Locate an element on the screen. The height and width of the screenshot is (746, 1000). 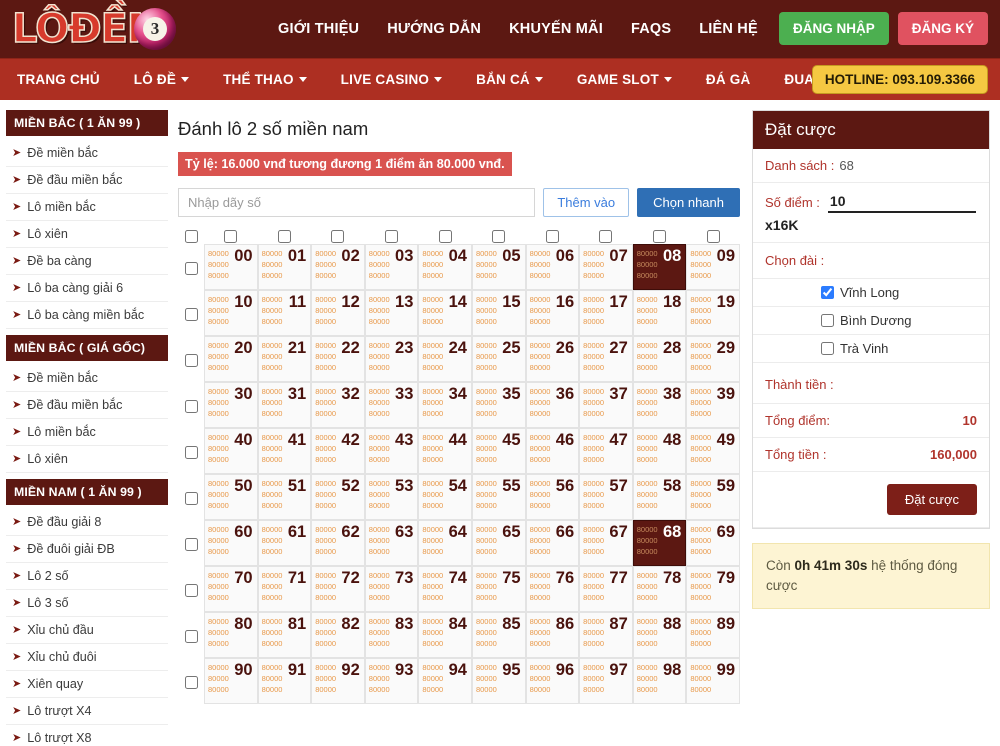
number-cell-33: 80000 80000 80000 33 is located at coordinates (391, 405).